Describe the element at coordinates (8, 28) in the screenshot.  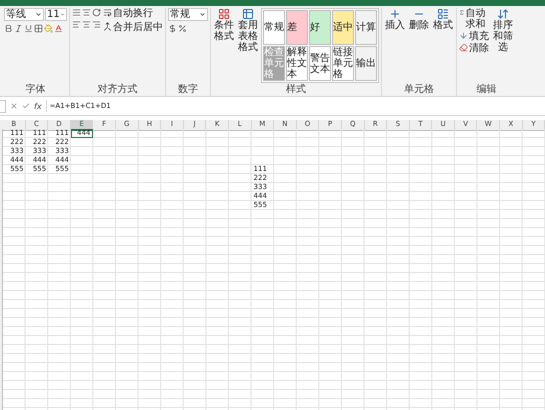
I see `bold-icon` at that location.